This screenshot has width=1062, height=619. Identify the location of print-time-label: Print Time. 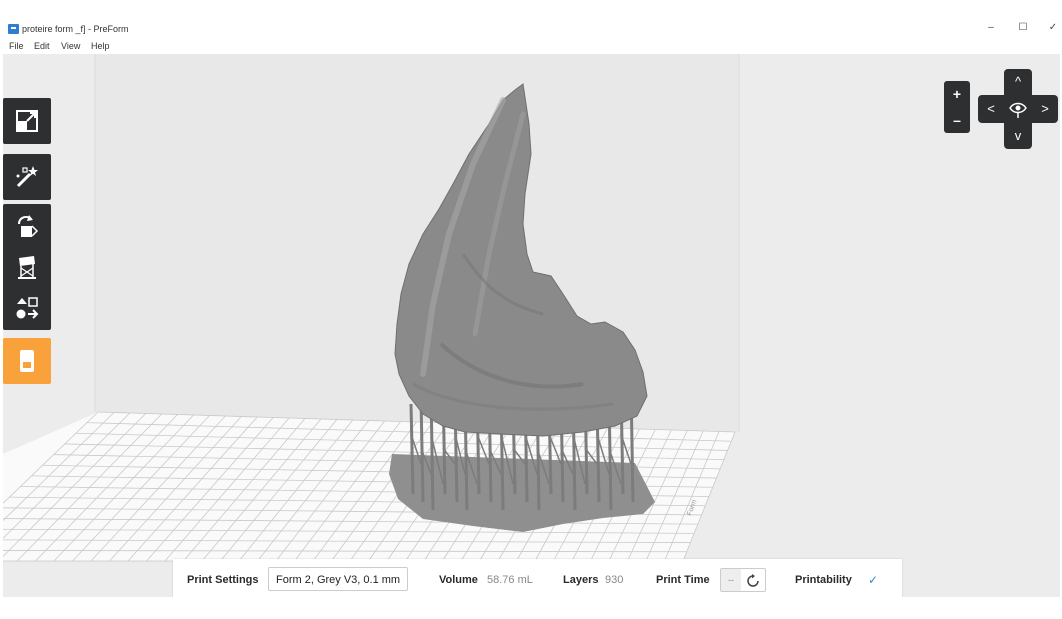
(683, 580).